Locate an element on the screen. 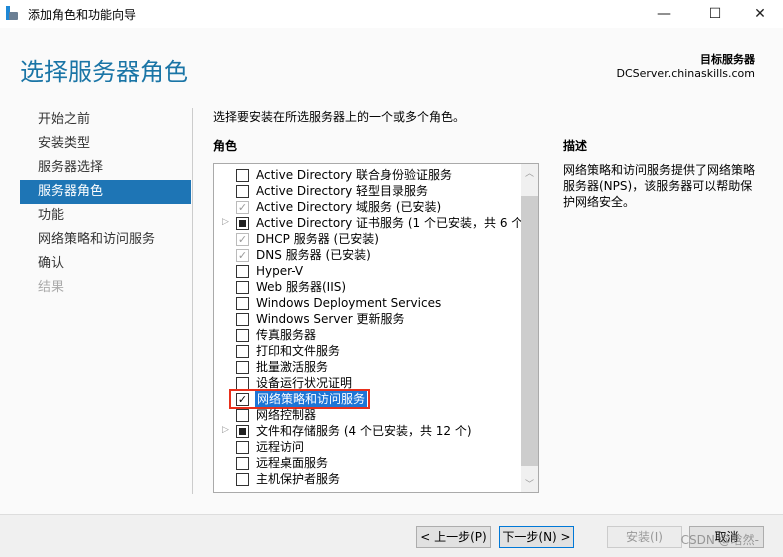 This screenshot has height=557, width=783. role-label: Active Directory 域服务 (已安装) is located at coordinates (349, 207).